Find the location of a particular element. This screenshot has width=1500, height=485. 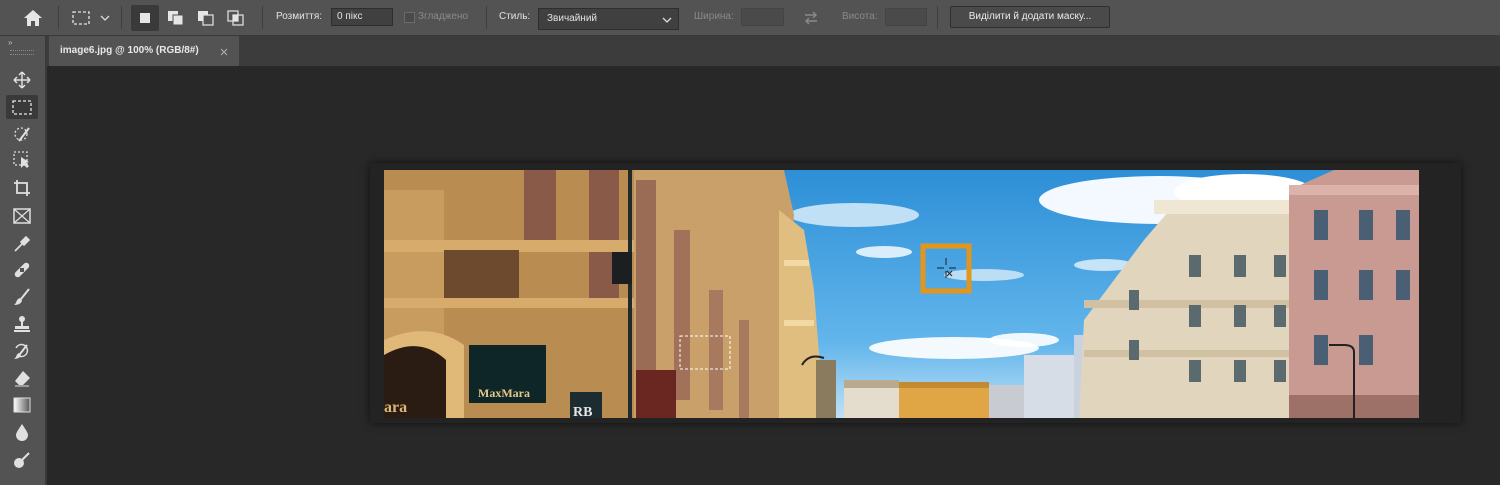

style-label: Стиль: is located at coordinates (515, 16).